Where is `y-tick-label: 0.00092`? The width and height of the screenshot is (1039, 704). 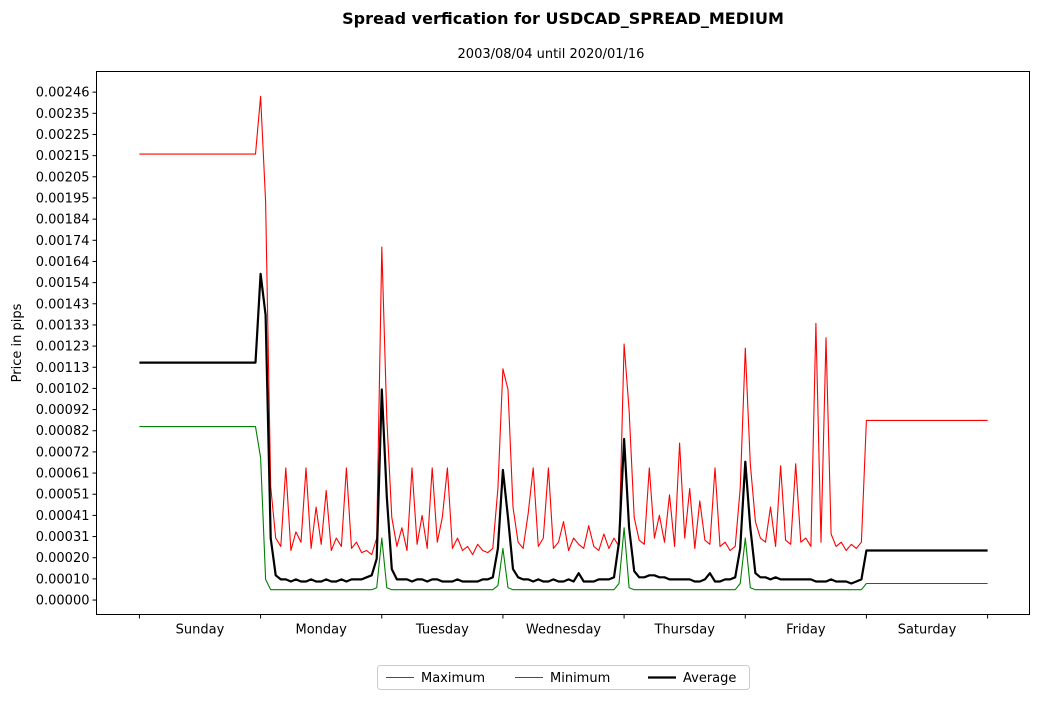
y-tick-label: 0.00092 is located at coordinates (63, 410).